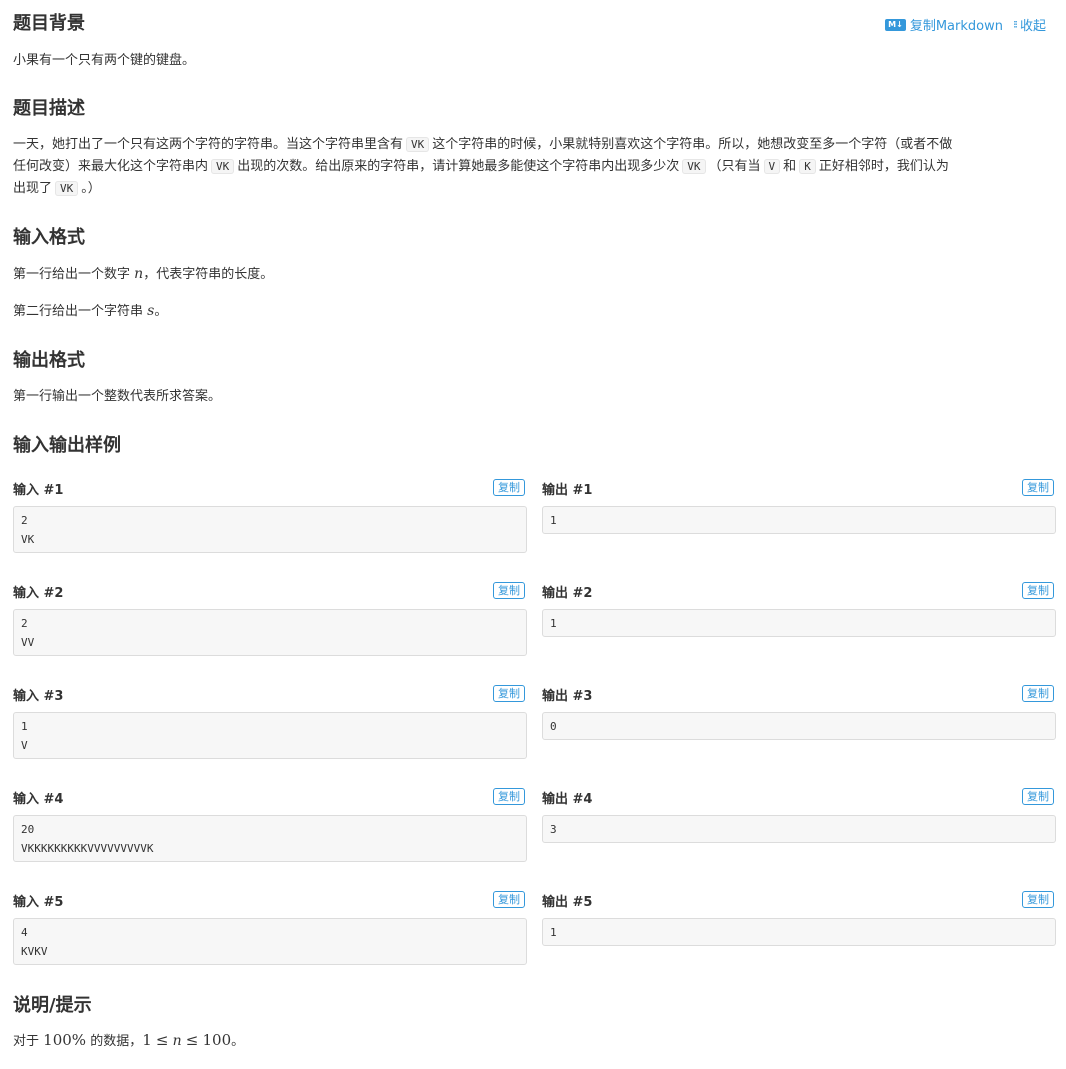 The image size is (1066, 1069). What do you see at coordinates (772, 166) in the screenshot?
I see `code-v: V` at bounding box center [772, 166].